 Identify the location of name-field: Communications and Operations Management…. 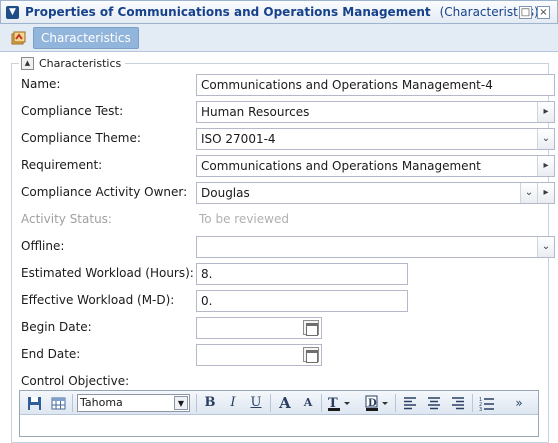
(375, 85).